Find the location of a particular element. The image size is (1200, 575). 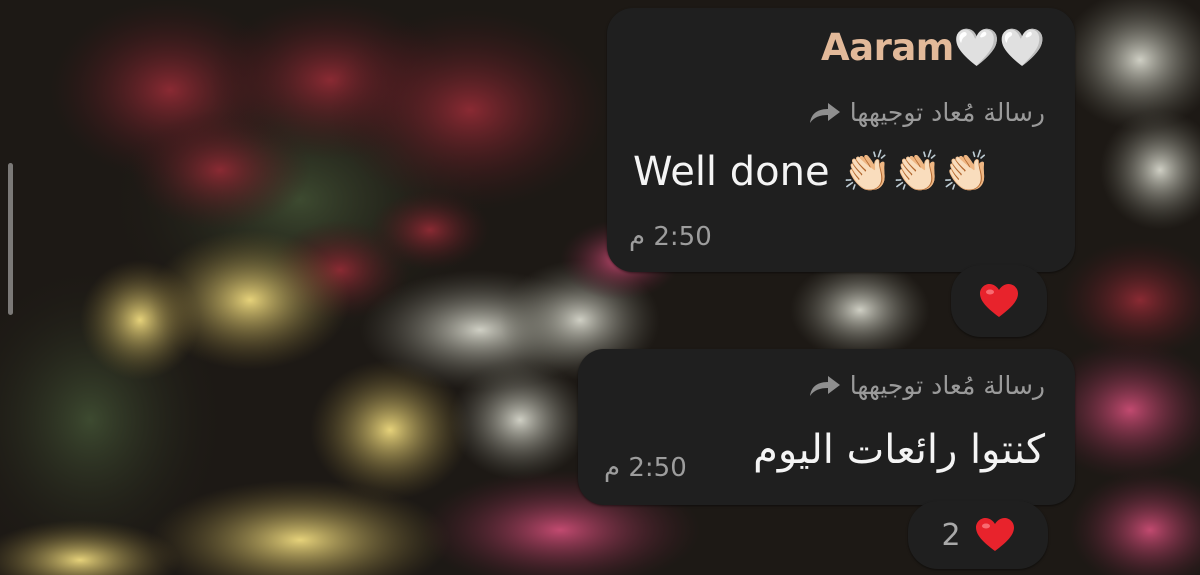

reaction-count: 2 is located at coordinates (951, 535).